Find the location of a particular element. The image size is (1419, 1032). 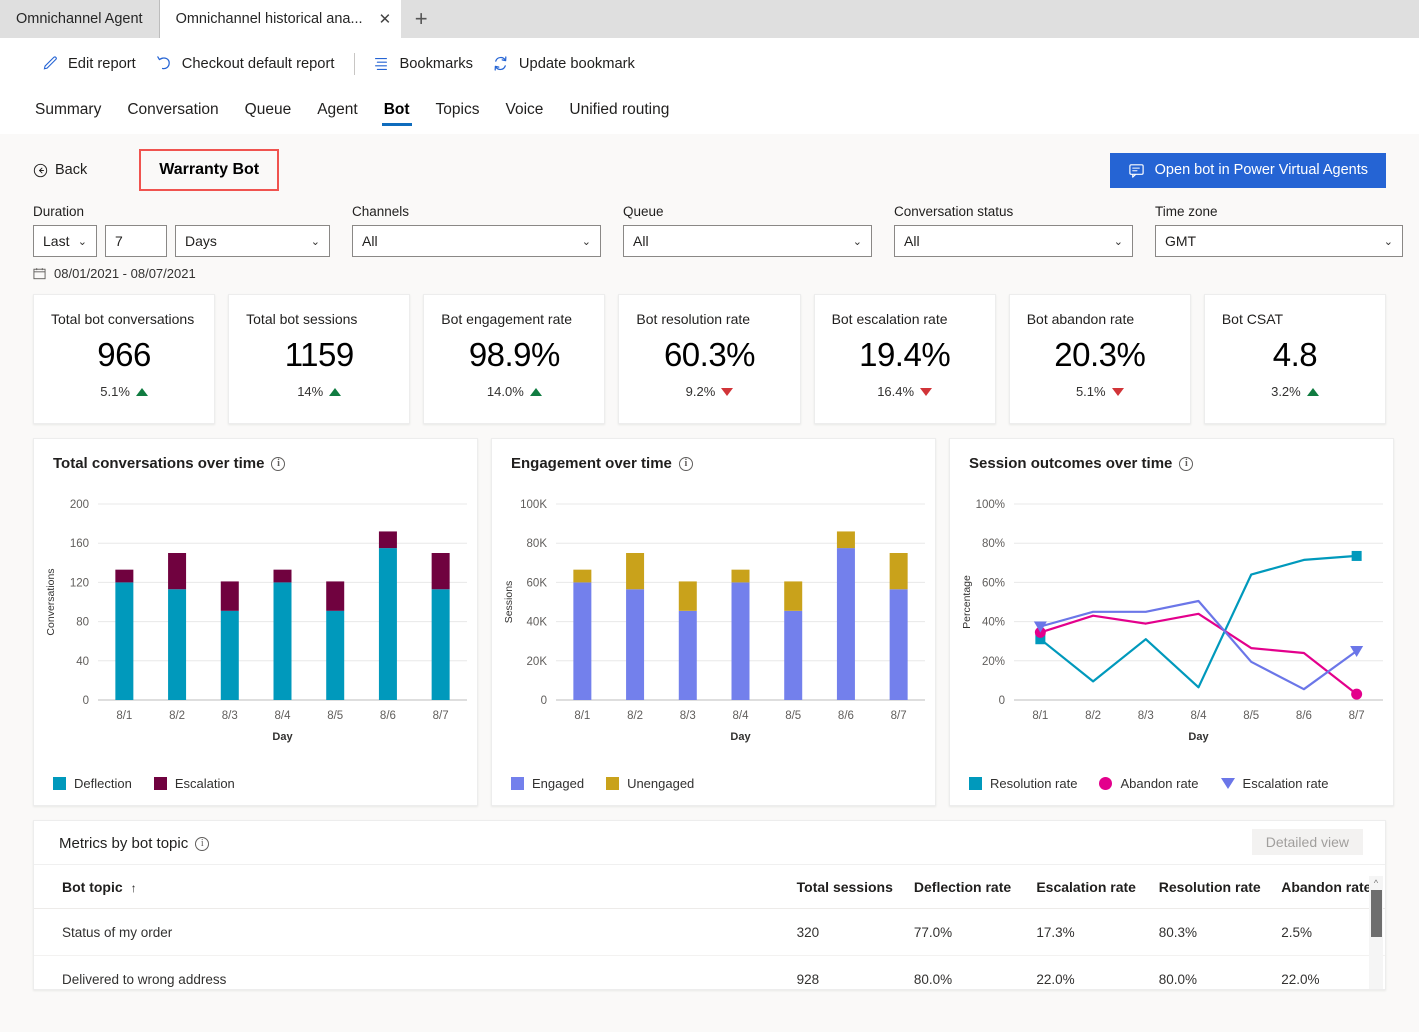

filter-label: Channels is located at coordinates (381, 211).